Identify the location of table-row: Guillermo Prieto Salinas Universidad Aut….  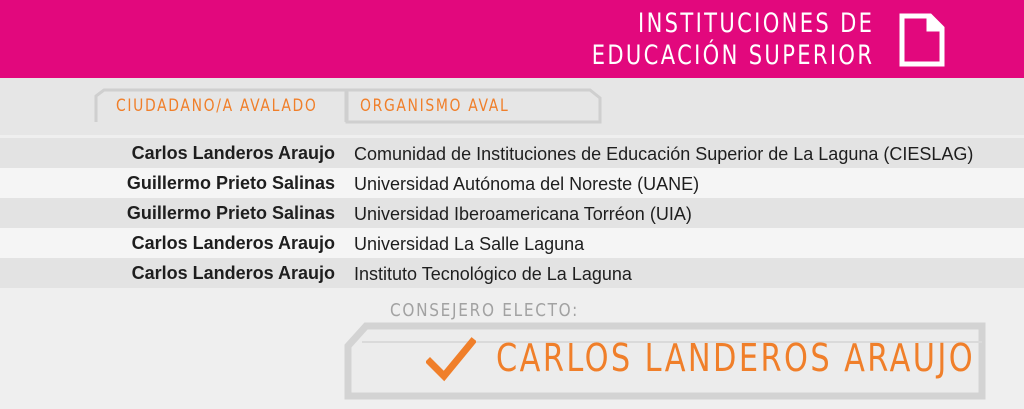
(512, 183).